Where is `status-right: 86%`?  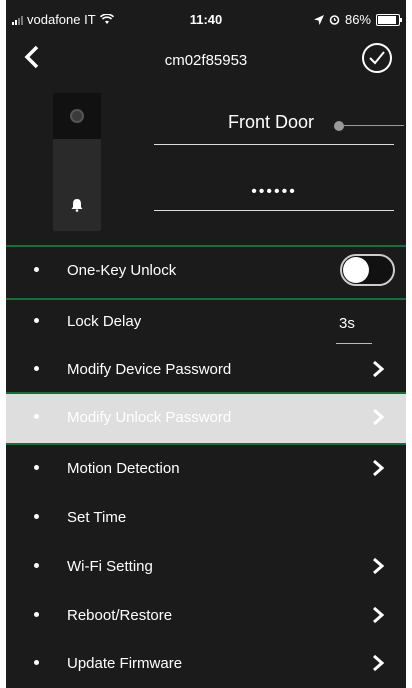 status-right: 86% is located at coordinates (357, 19).